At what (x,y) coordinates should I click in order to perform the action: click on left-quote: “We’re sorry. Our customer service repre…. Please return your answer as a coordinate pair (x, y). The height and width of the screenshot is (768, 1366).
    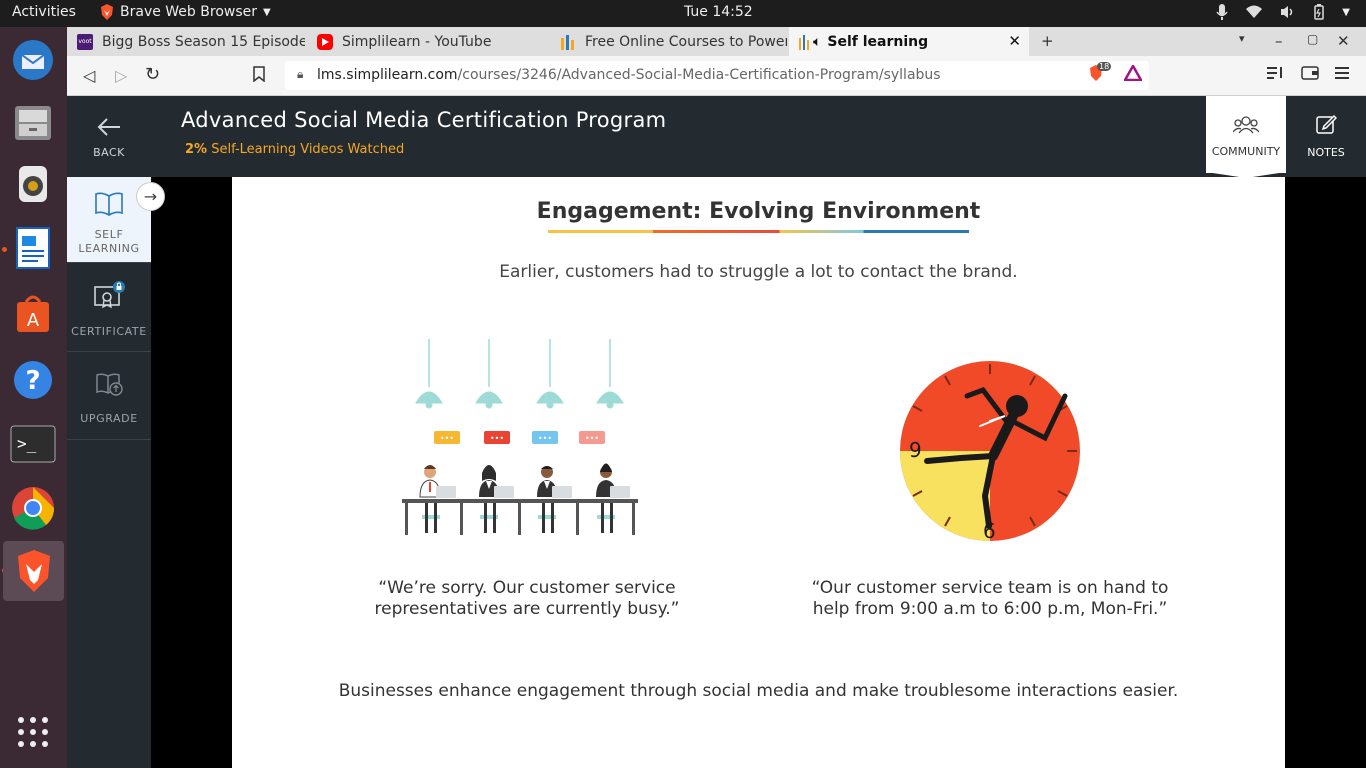
    Looking at the image, I should click on (527, 599).